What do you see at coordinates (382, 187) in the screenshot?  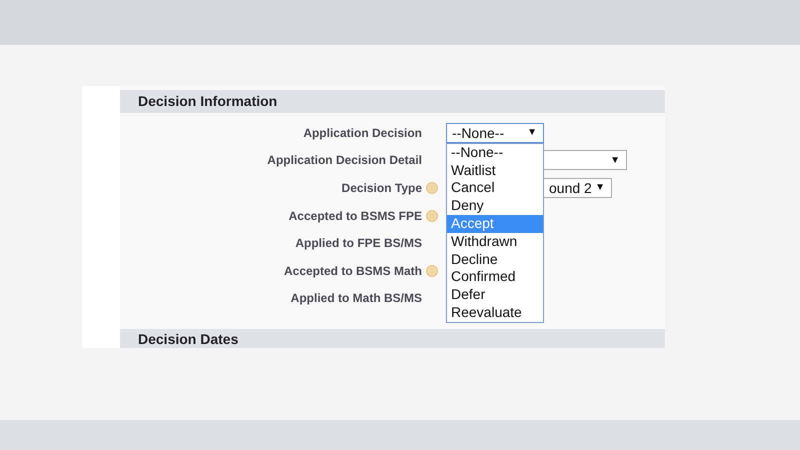 I see `field-label: Decision Type` at bounding box center [382, 187].